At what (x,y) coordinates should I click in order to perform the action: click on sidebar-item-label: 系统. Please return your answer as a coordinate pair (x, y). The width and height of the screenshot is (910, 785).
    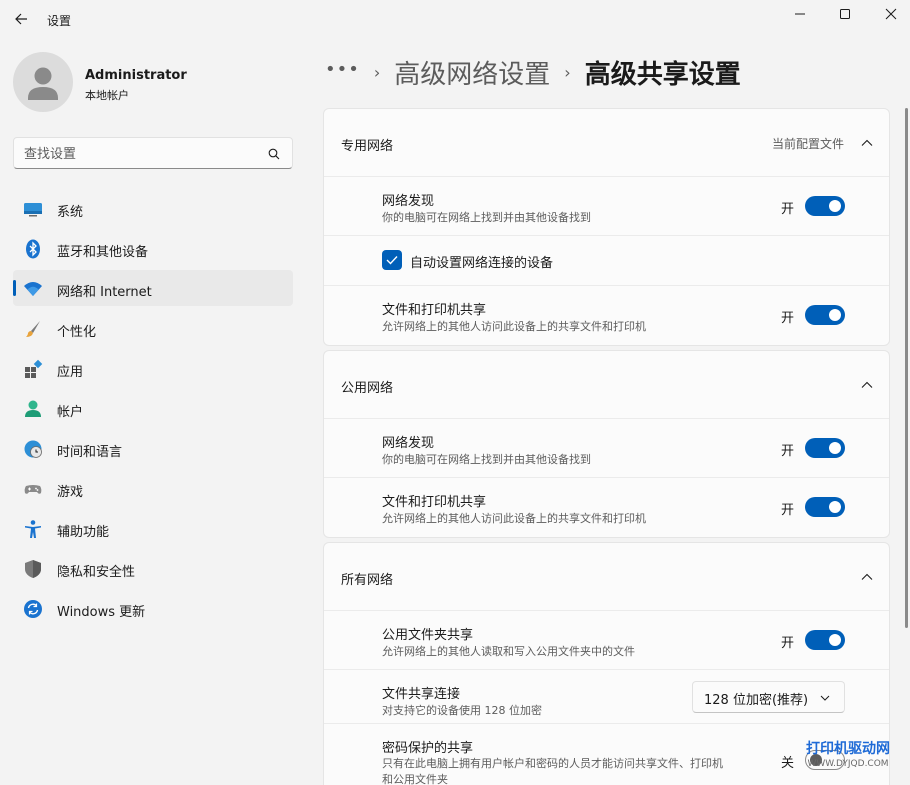
    Looking at the image, I should click on (70, 212).